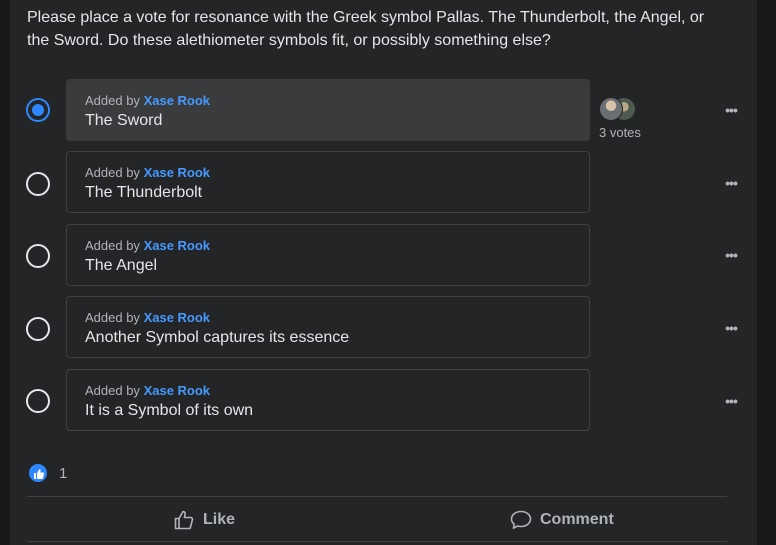 Image resolution: width=776 pixels, height=545 pixels. What do you see at coordinates (169, 410) in the screenshot?
I see `option-label: It is a Symbol of its own` at bounding box center [169, 410].